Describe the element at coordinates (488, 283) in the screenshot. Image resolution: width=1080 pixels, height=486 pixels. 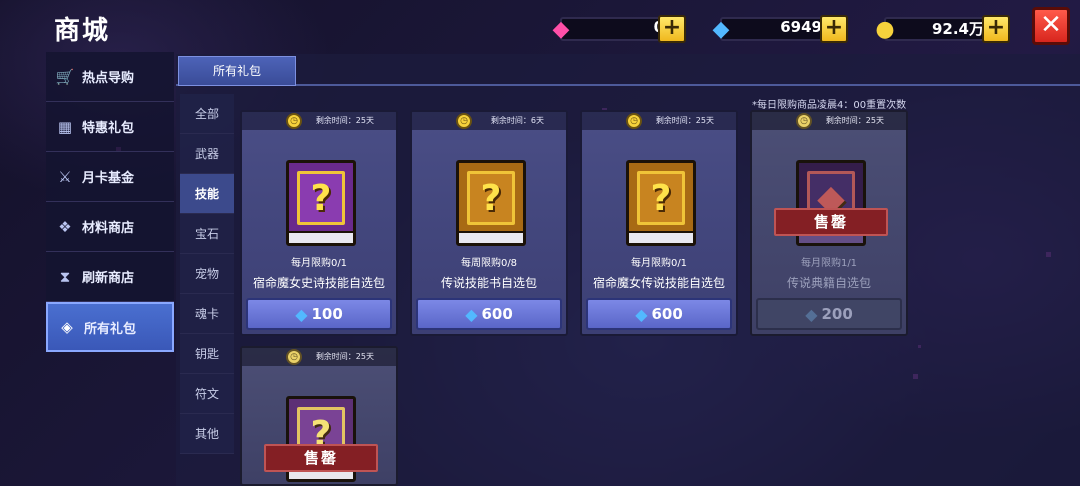
I see `pack-name: 传说技能书自选包` at that location.